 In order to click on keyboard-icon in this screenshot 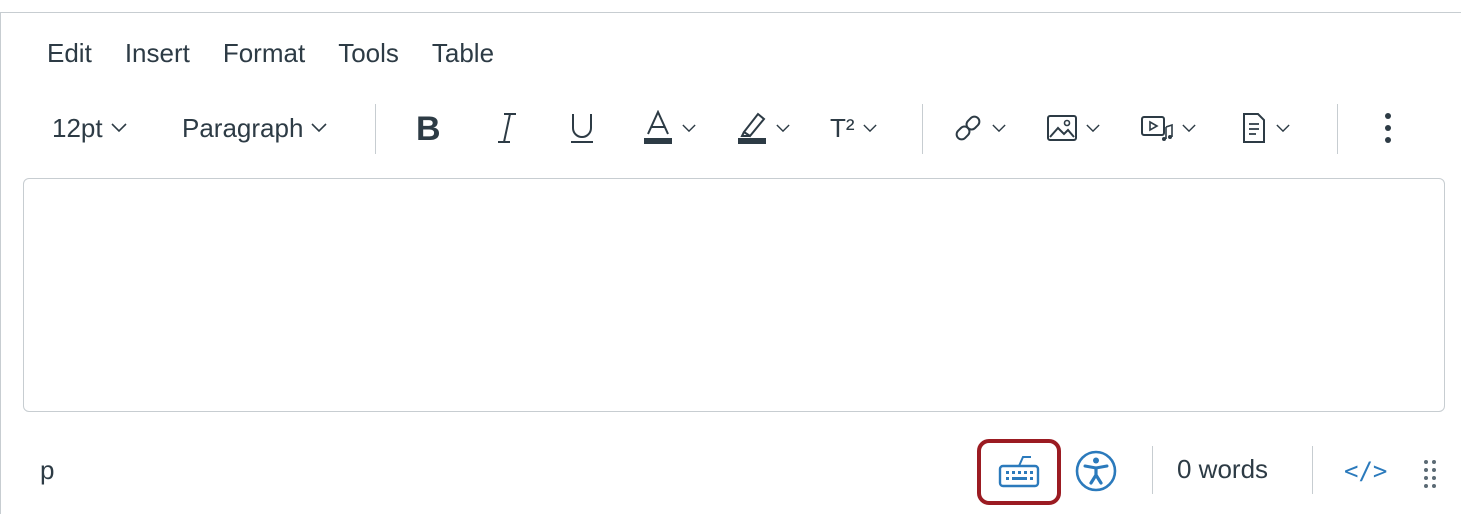, I will do `click(1019, 472)`.